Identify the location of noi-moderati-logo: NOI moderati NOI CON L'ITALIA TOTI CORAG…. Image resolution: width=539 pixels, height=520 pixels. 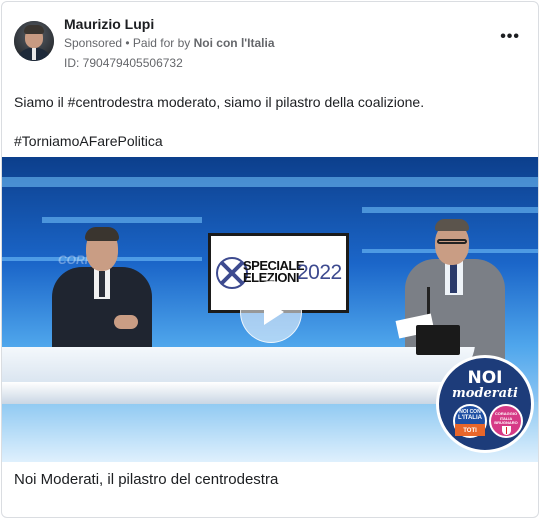
(485, 404).